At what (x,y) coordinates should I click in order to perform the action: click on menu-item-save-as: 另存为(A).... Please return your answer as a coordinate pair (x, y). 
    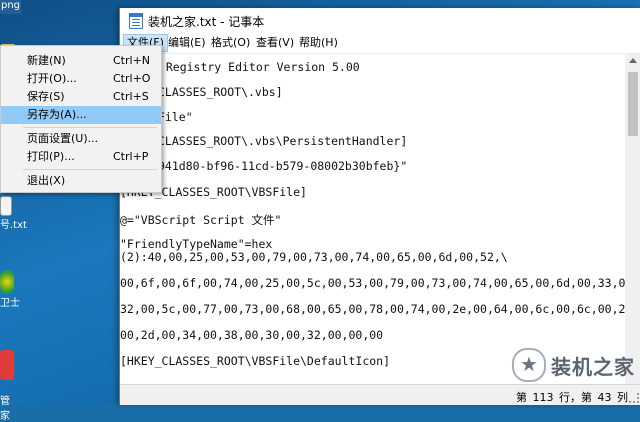
    Looking at the image, I should click on (81, 115).